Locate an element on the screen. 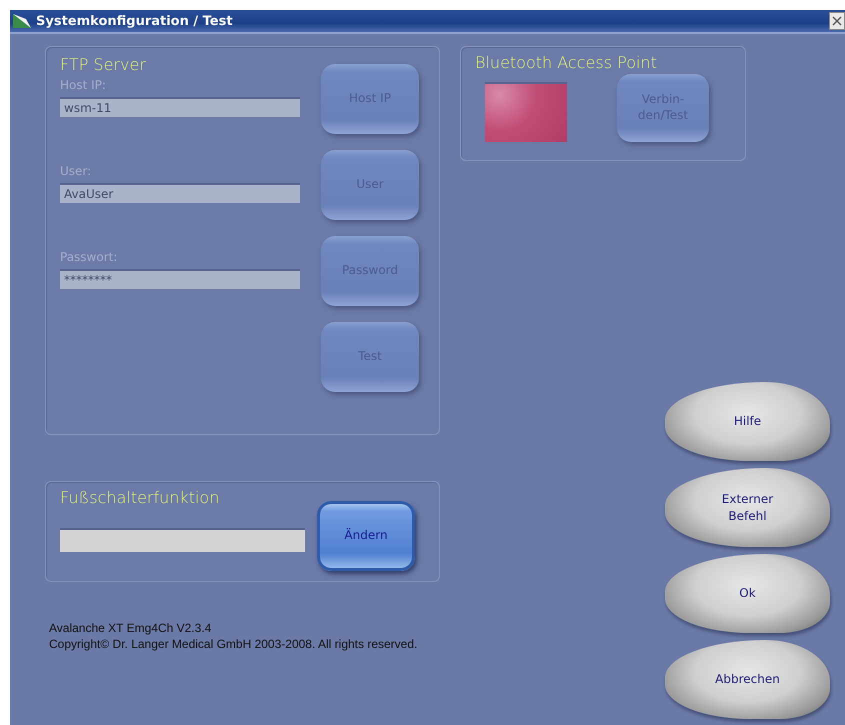 The width and height of the screenshot is (845, 725). footer-text: Avalanche XT Emg4Ch V2.3.4 is located at coordinates (130, 628).